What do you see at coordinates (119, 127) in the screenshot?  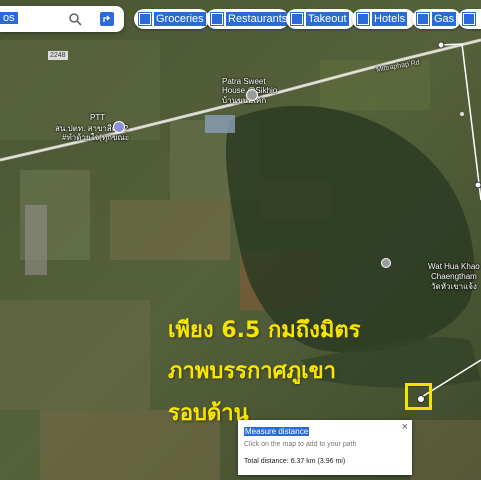 I see `place-pin-ptt` at bounding box center [119, 127].